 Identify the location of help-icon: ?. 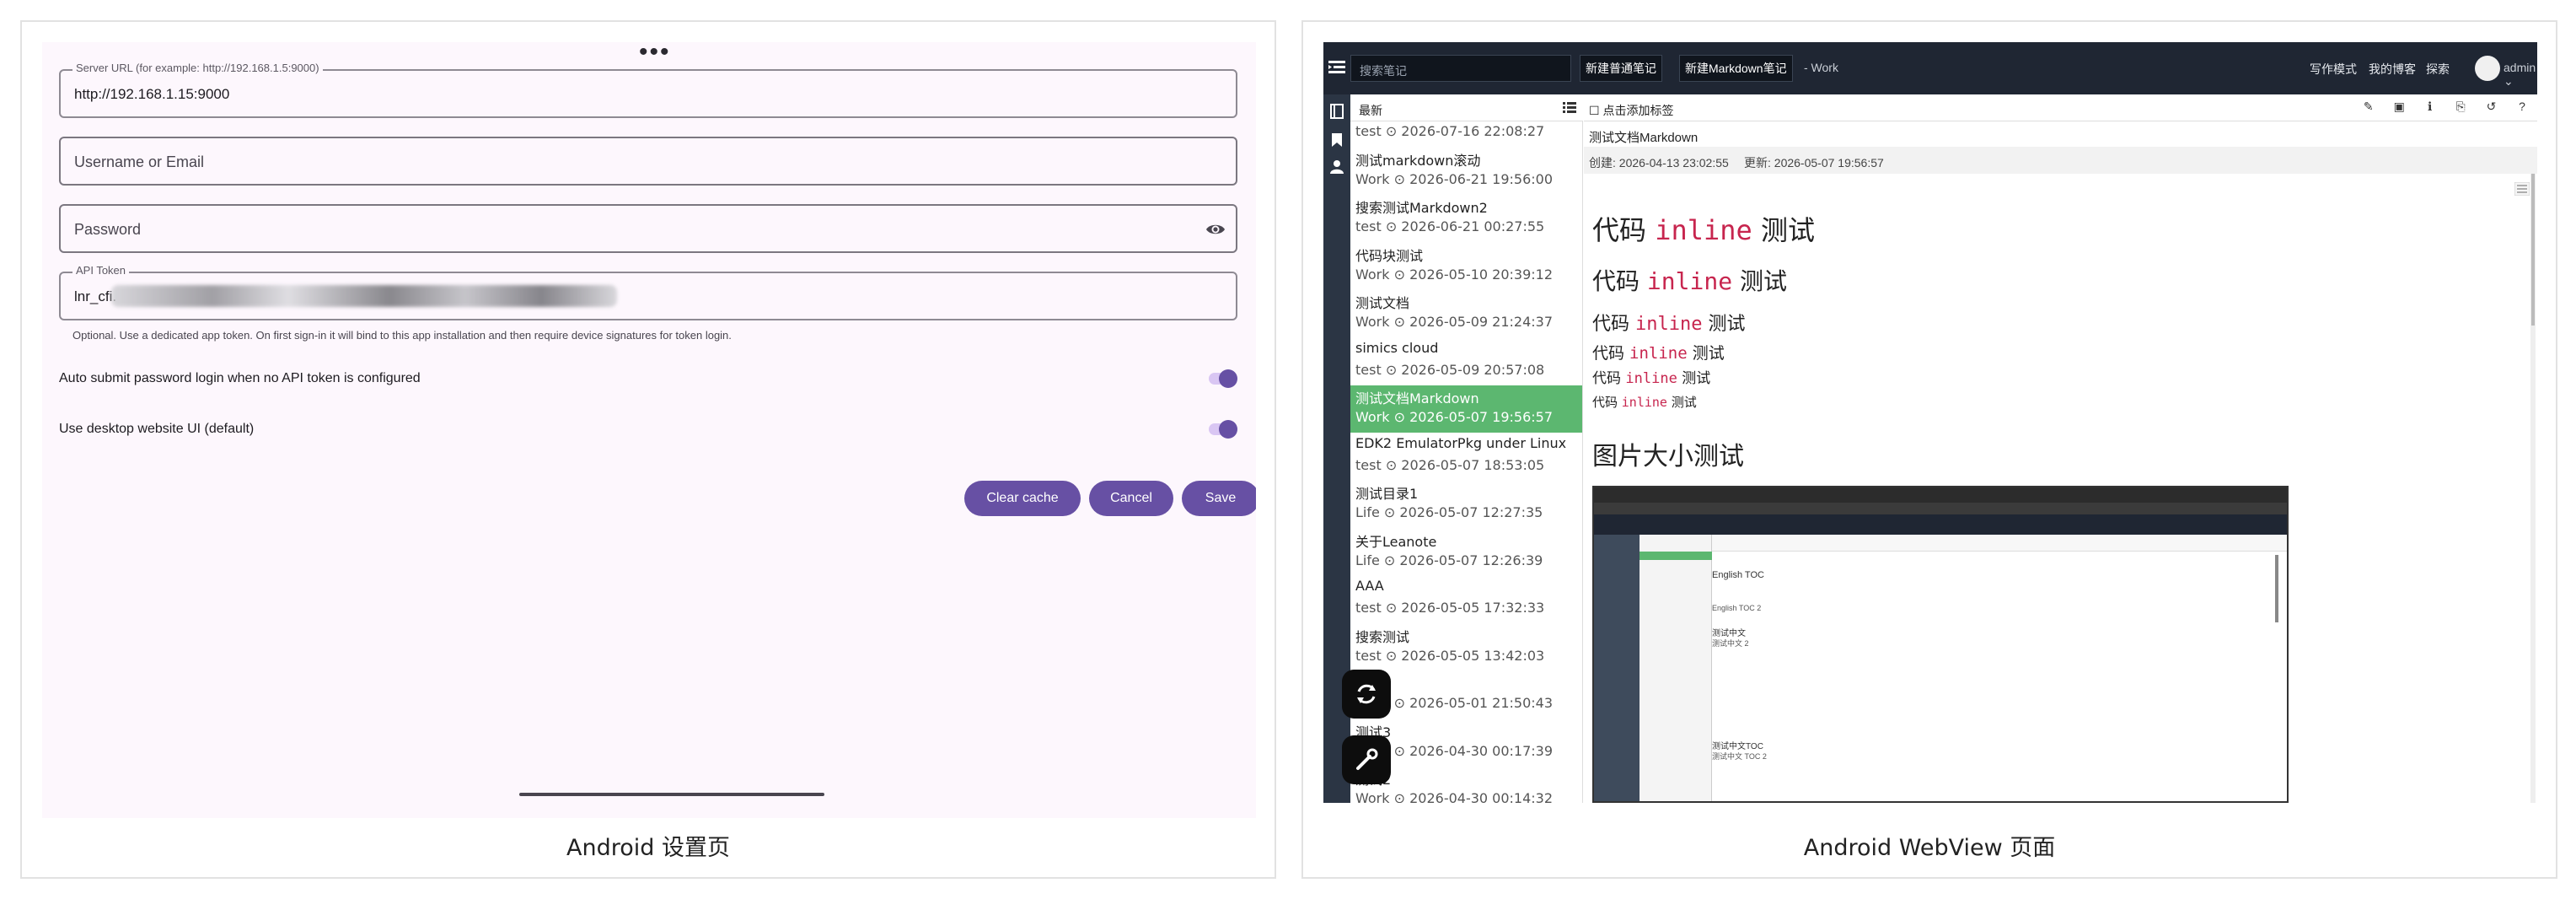
(2522, 108).